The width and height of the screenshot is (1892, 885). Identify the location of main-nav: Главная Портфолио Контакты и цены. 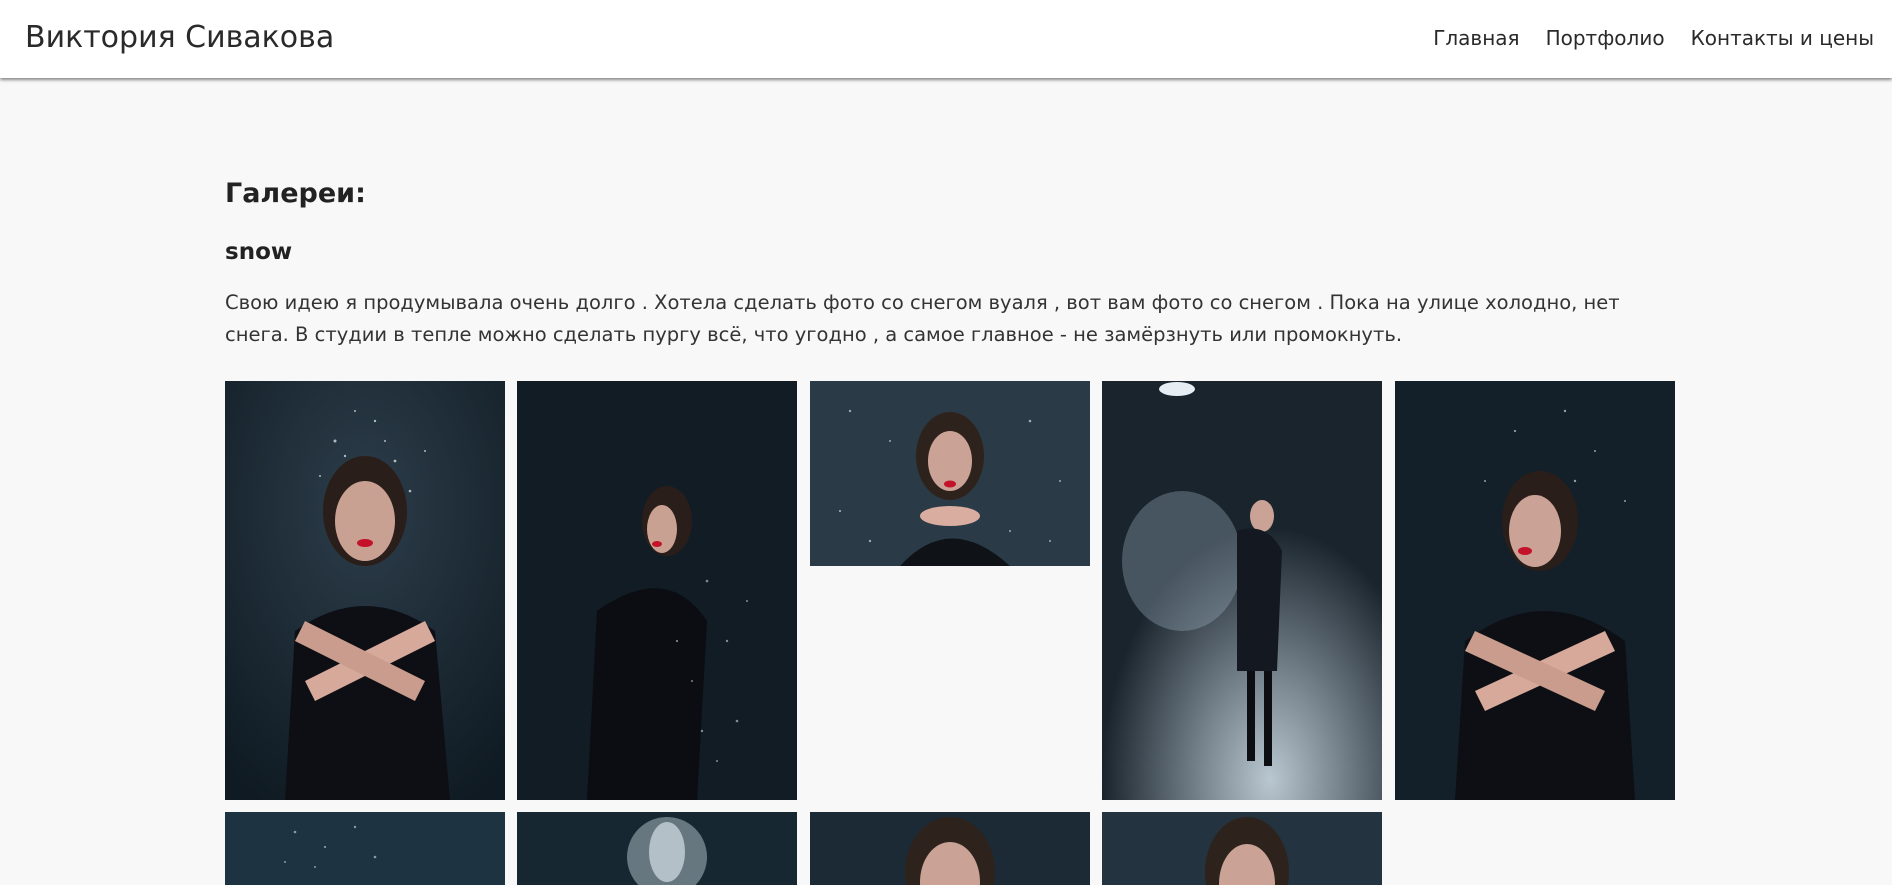
(1653, 38).